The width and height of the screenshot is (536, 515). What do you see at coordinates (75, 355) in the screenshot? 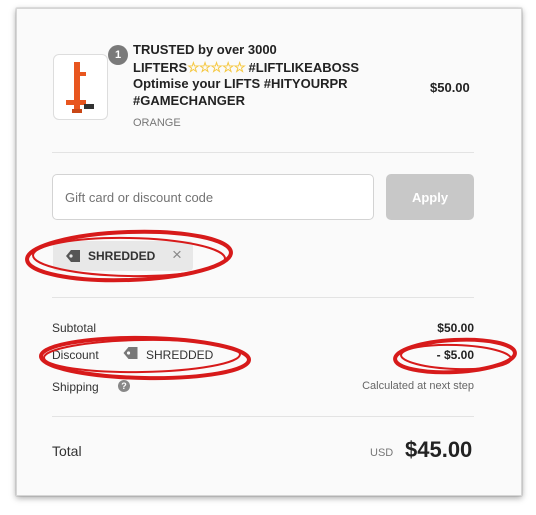
I see `discount-label: Discount` at bounding box center [75, 355].